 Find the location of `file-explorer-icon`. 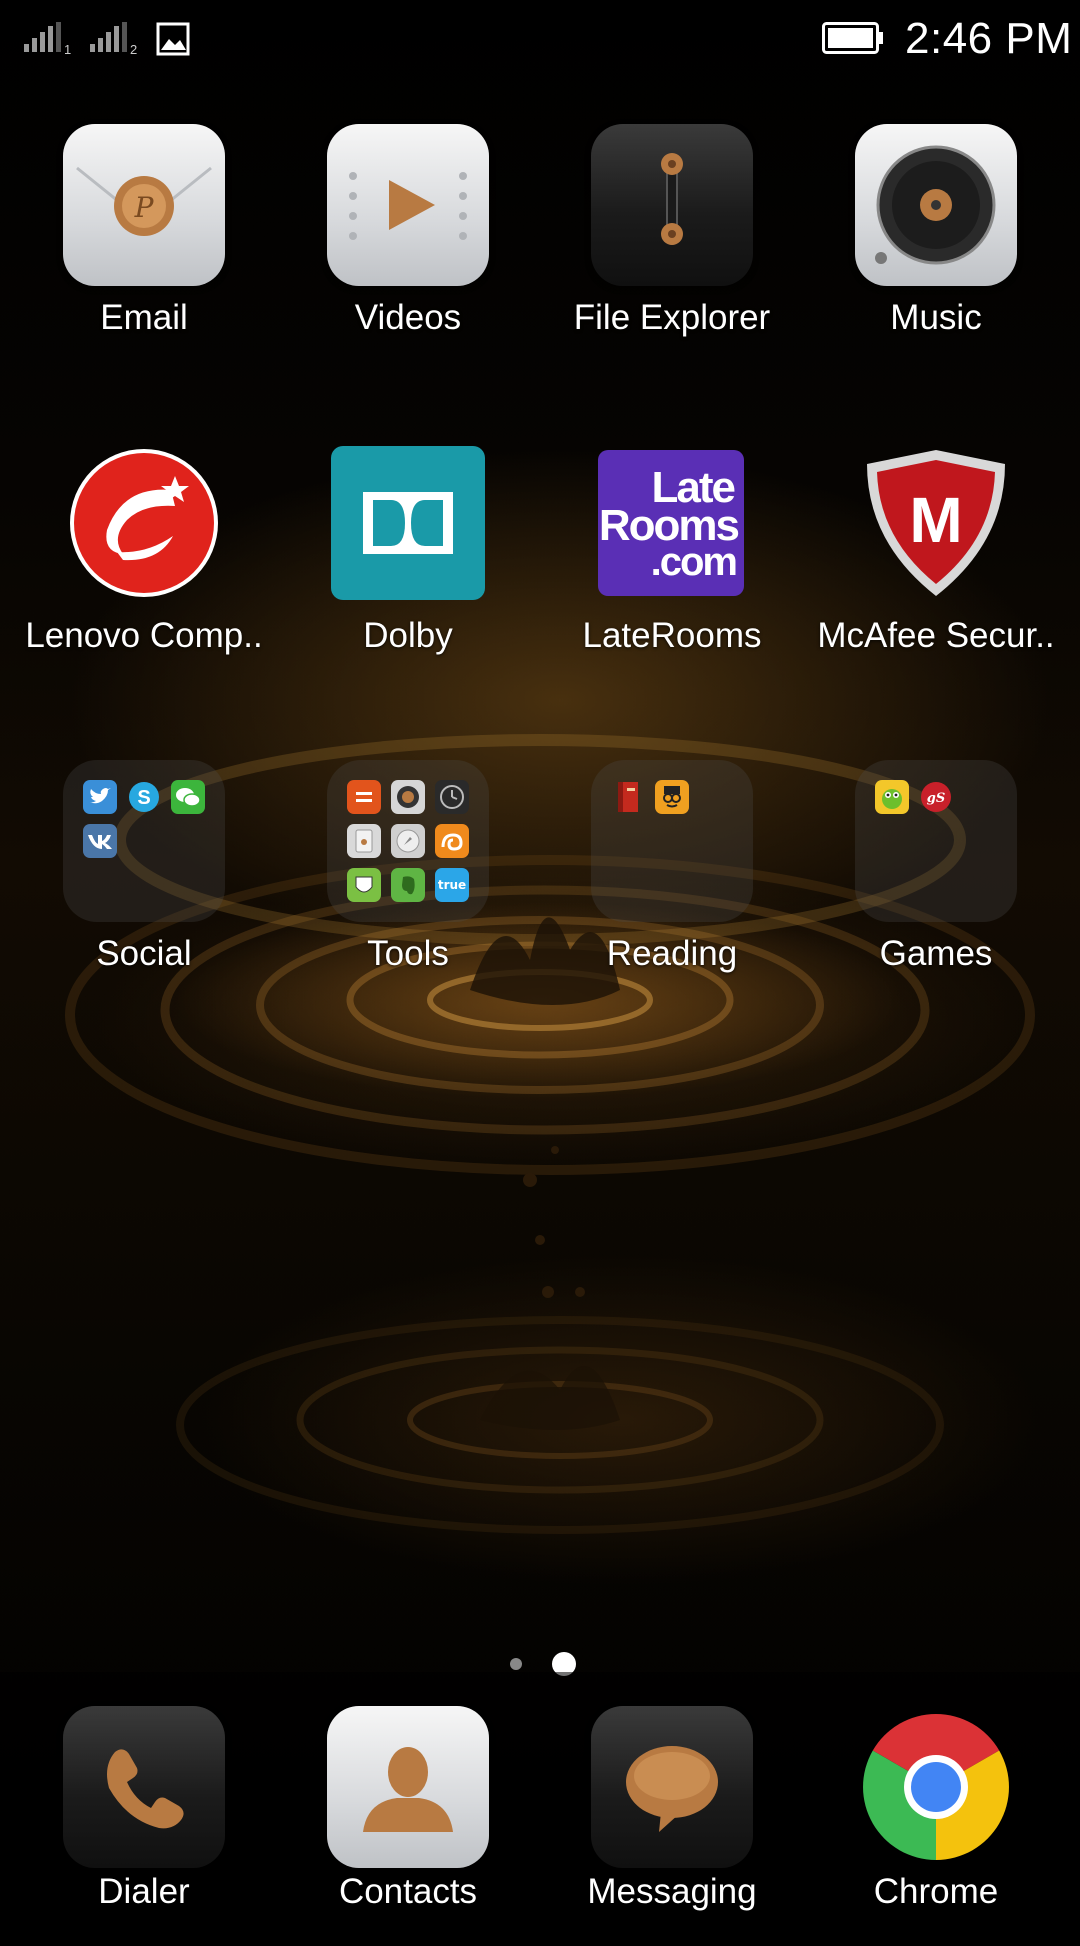

file-explorer-icon is located at coordinates (672, 205).